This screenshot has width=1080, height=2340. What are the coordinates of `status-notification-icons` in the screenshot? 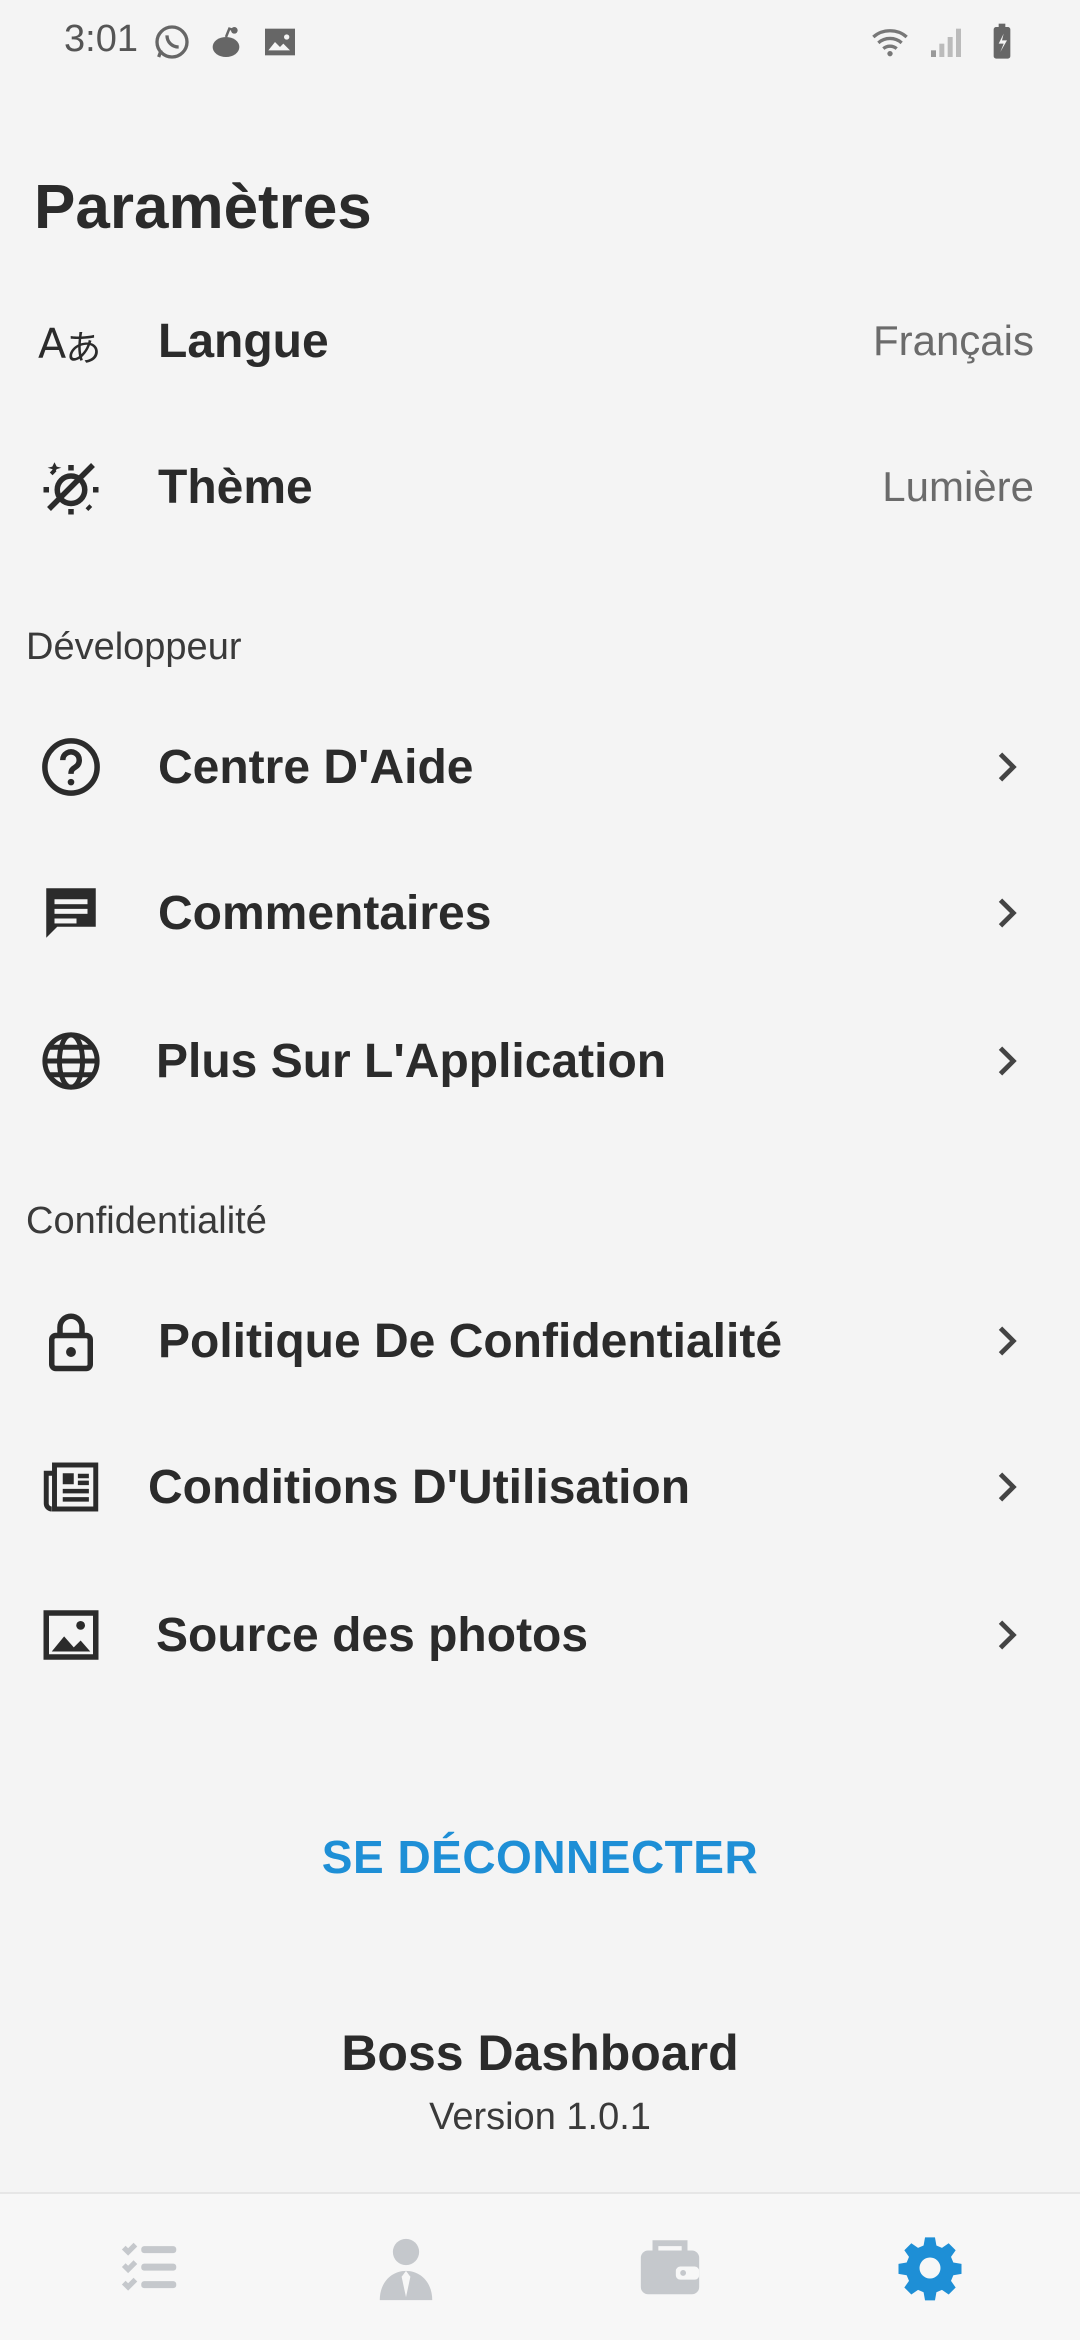 It's located at (226, 44).